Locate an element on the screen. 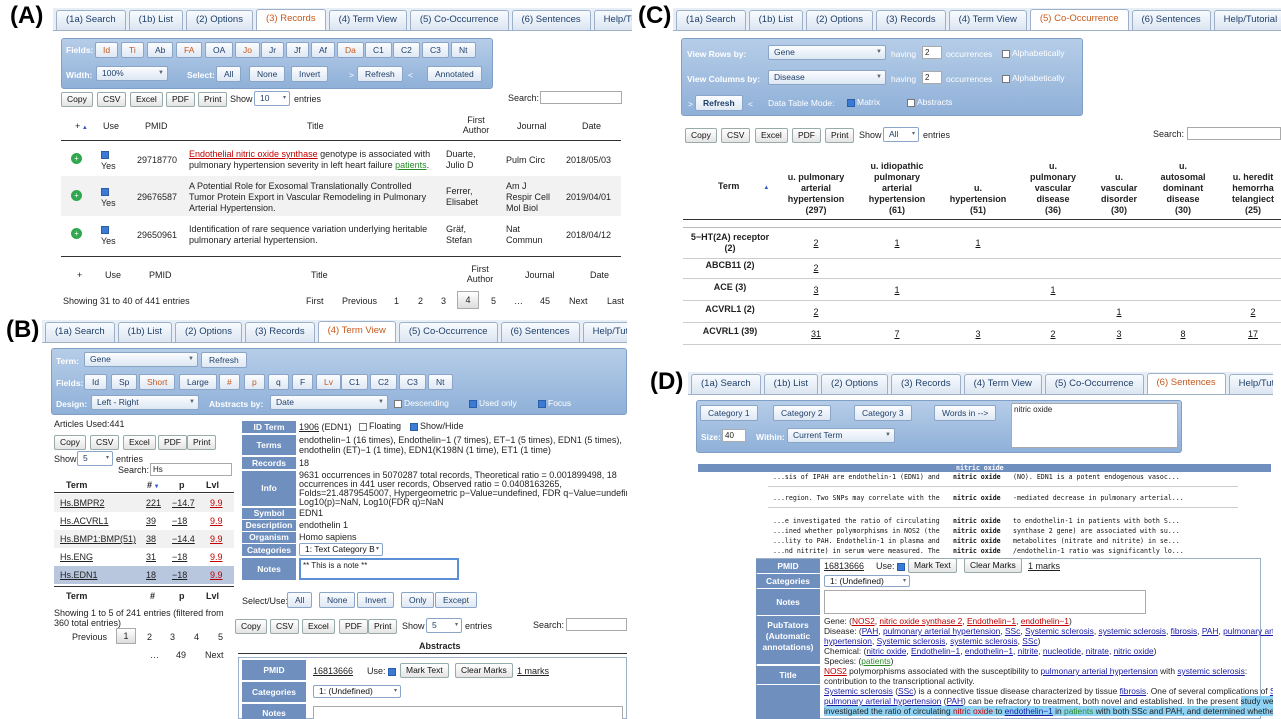  annotation-link: Systemic sclerosis is located at coordinates (1059, 631).